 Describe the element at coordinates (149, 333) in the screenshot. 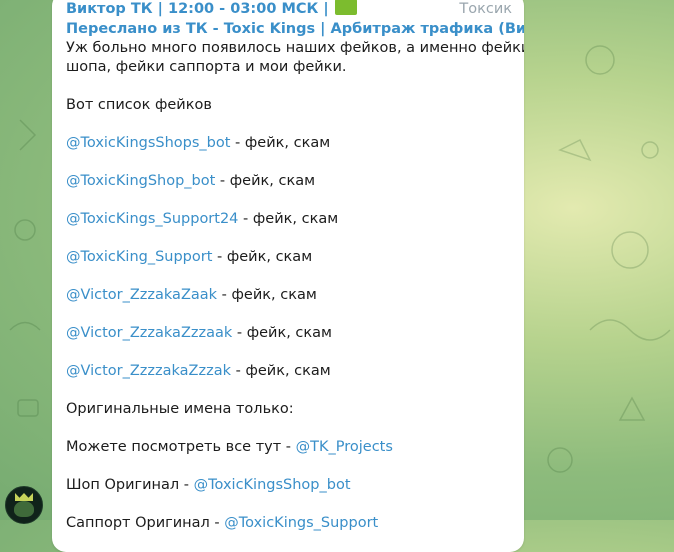

I see `fake-handle-link: @Victor_ZzzakaZzzaak` at that location.